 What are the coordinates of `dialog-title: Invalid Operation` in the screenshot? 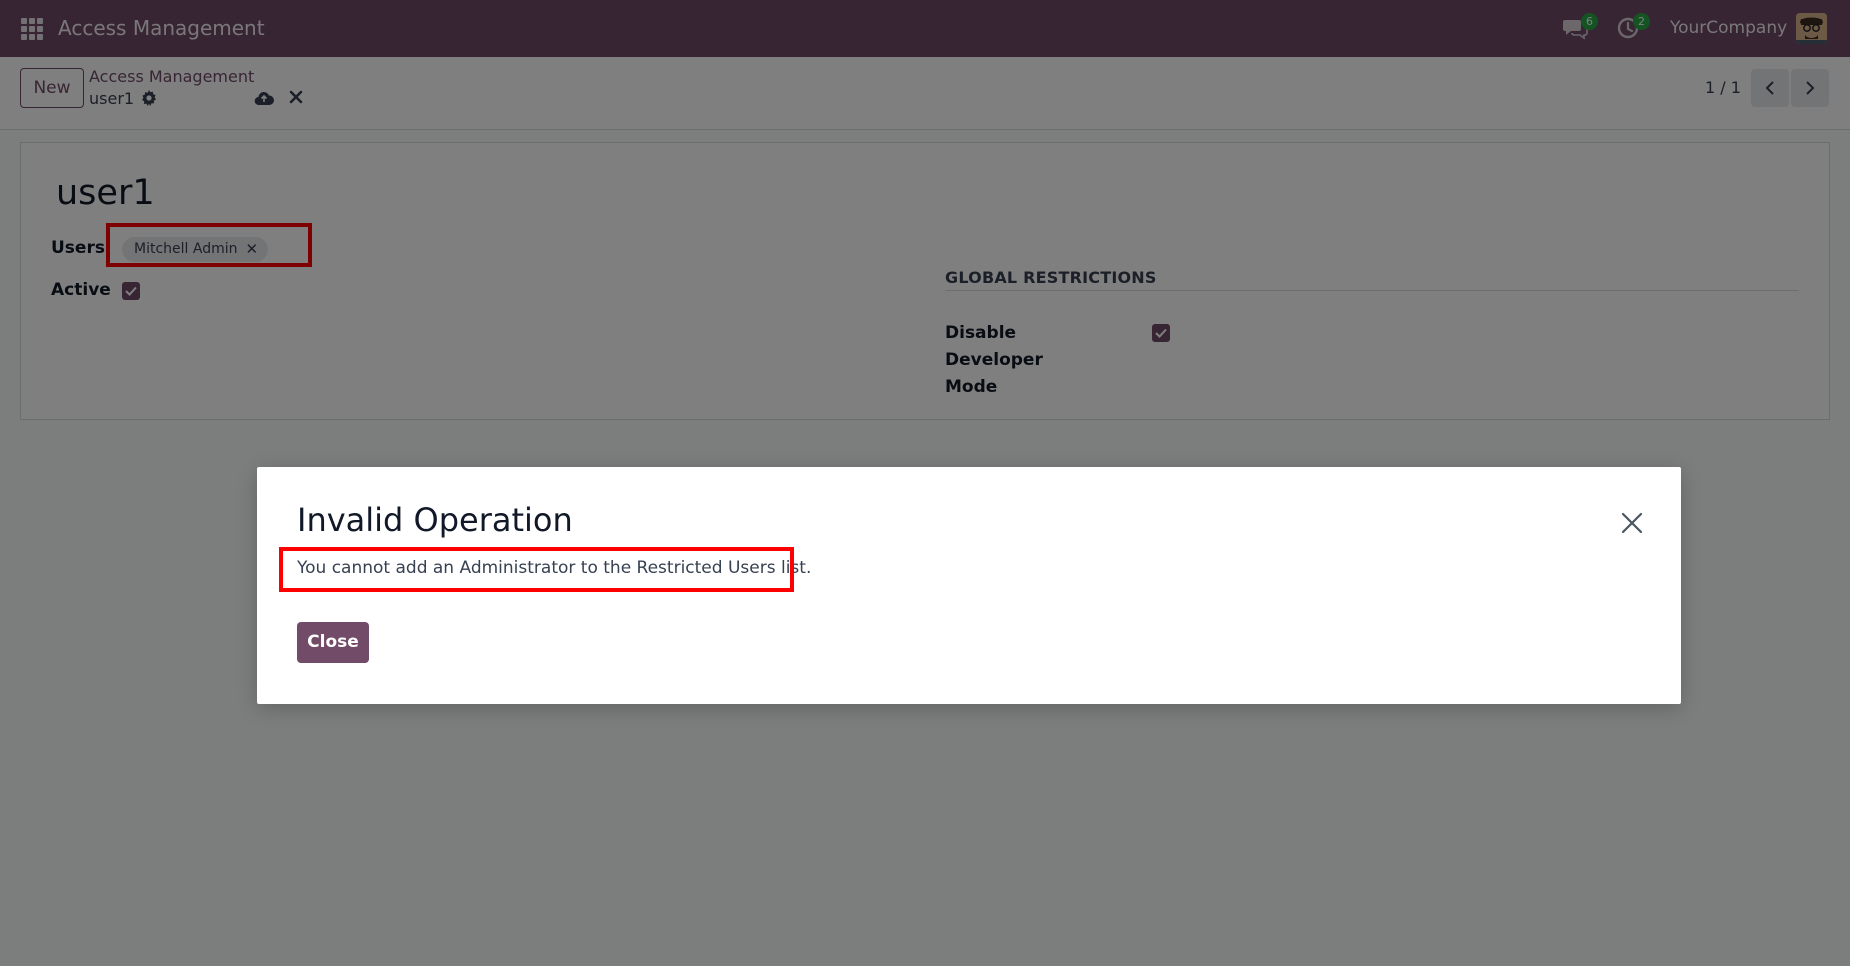 It's located at (435, 520).